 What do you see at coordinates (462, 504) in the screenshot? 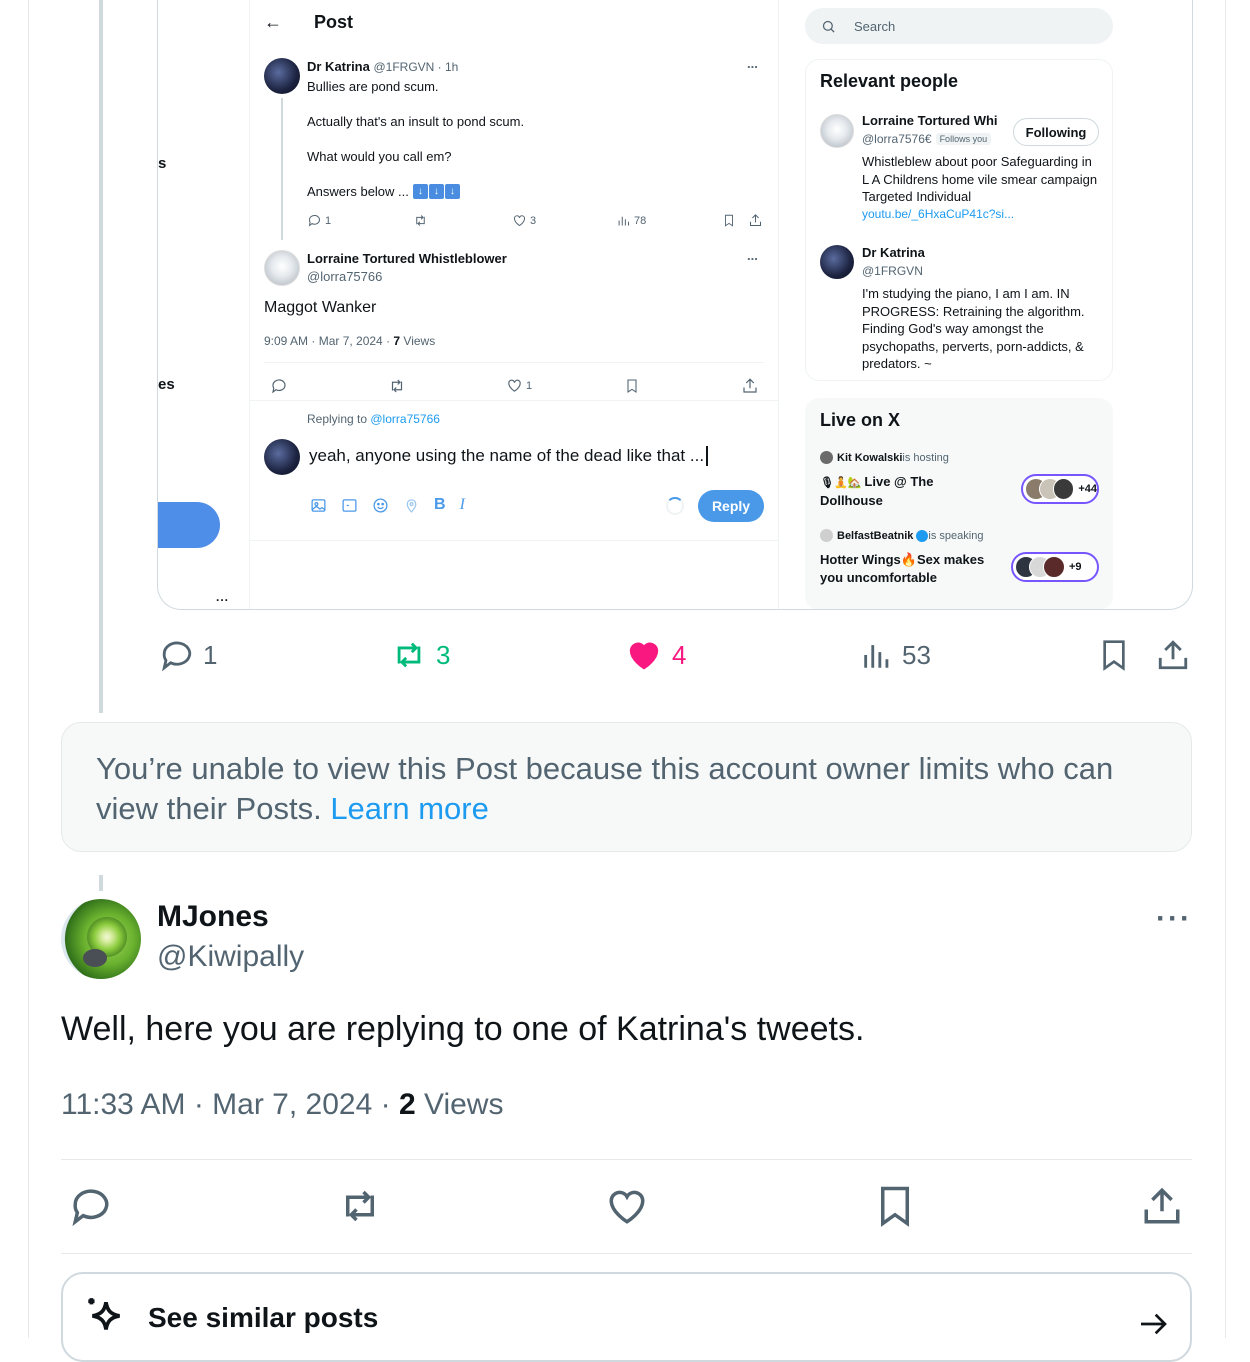
I see `italic-icon: I` at bounding box center [462, 504].